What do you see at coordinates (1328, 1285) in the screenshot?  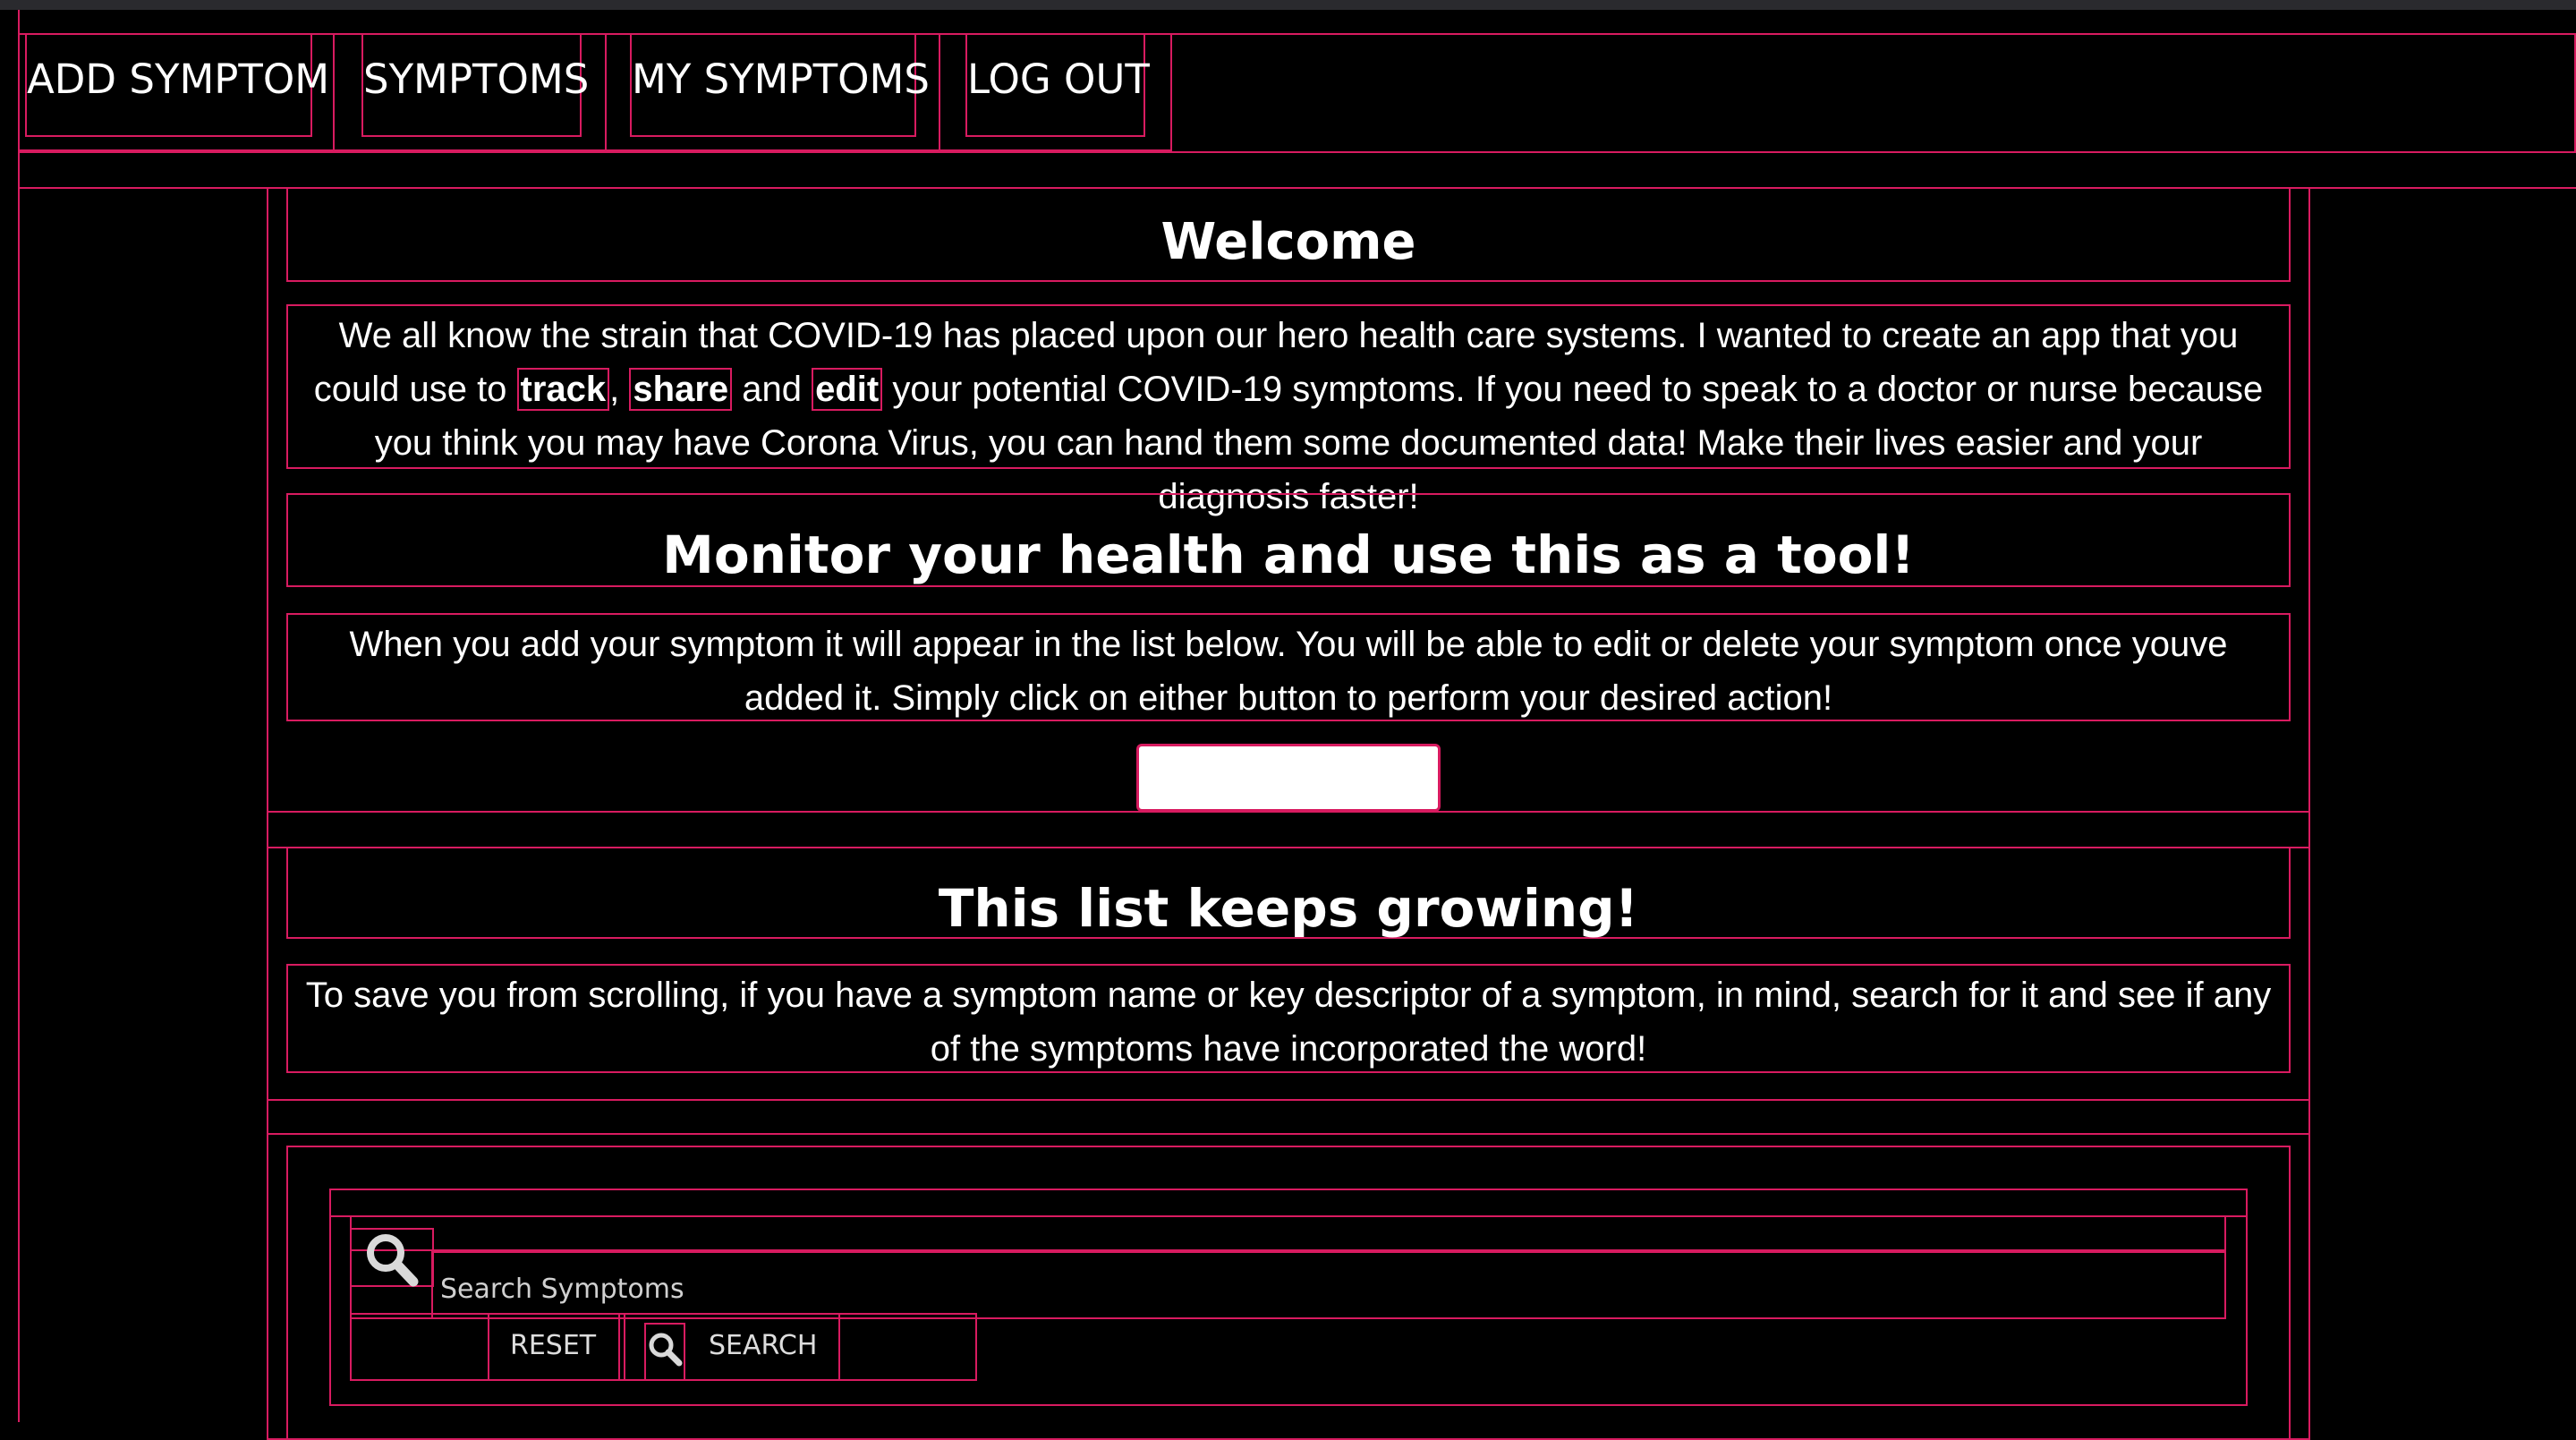 I see `search-input` at bounding box center [1328, 1285].